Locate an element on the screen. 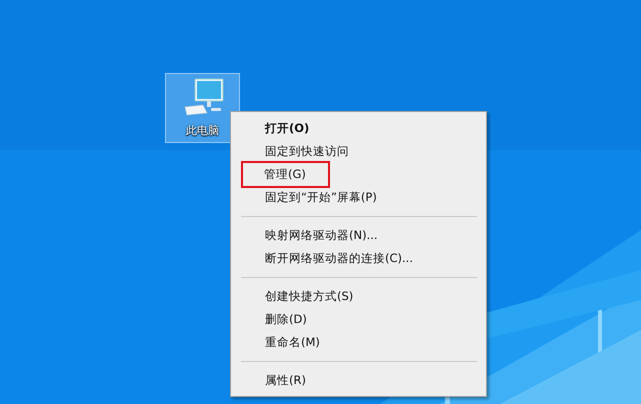 The image size is (641, 404). menu-item: 创建快捷方式(S) is located at coordinates (292, 296).